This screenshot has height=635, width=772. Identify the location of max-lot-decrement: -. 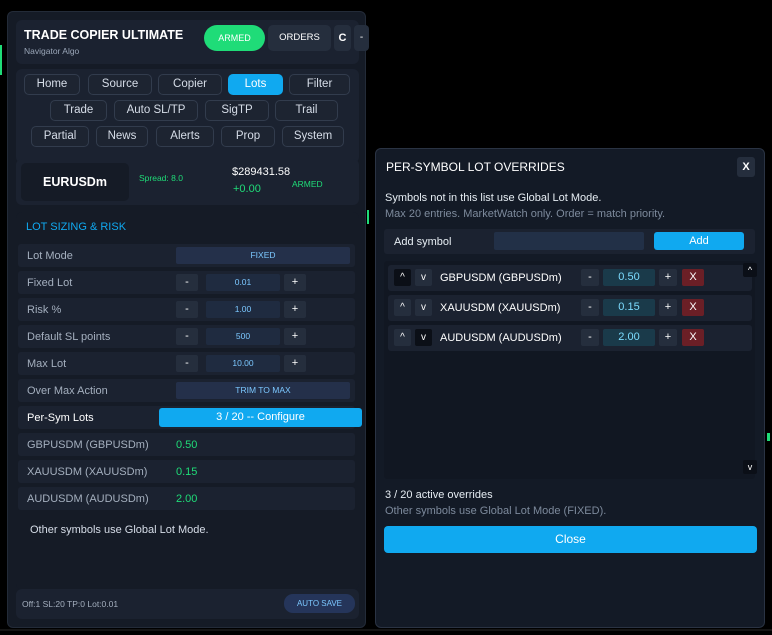
(187, 363).